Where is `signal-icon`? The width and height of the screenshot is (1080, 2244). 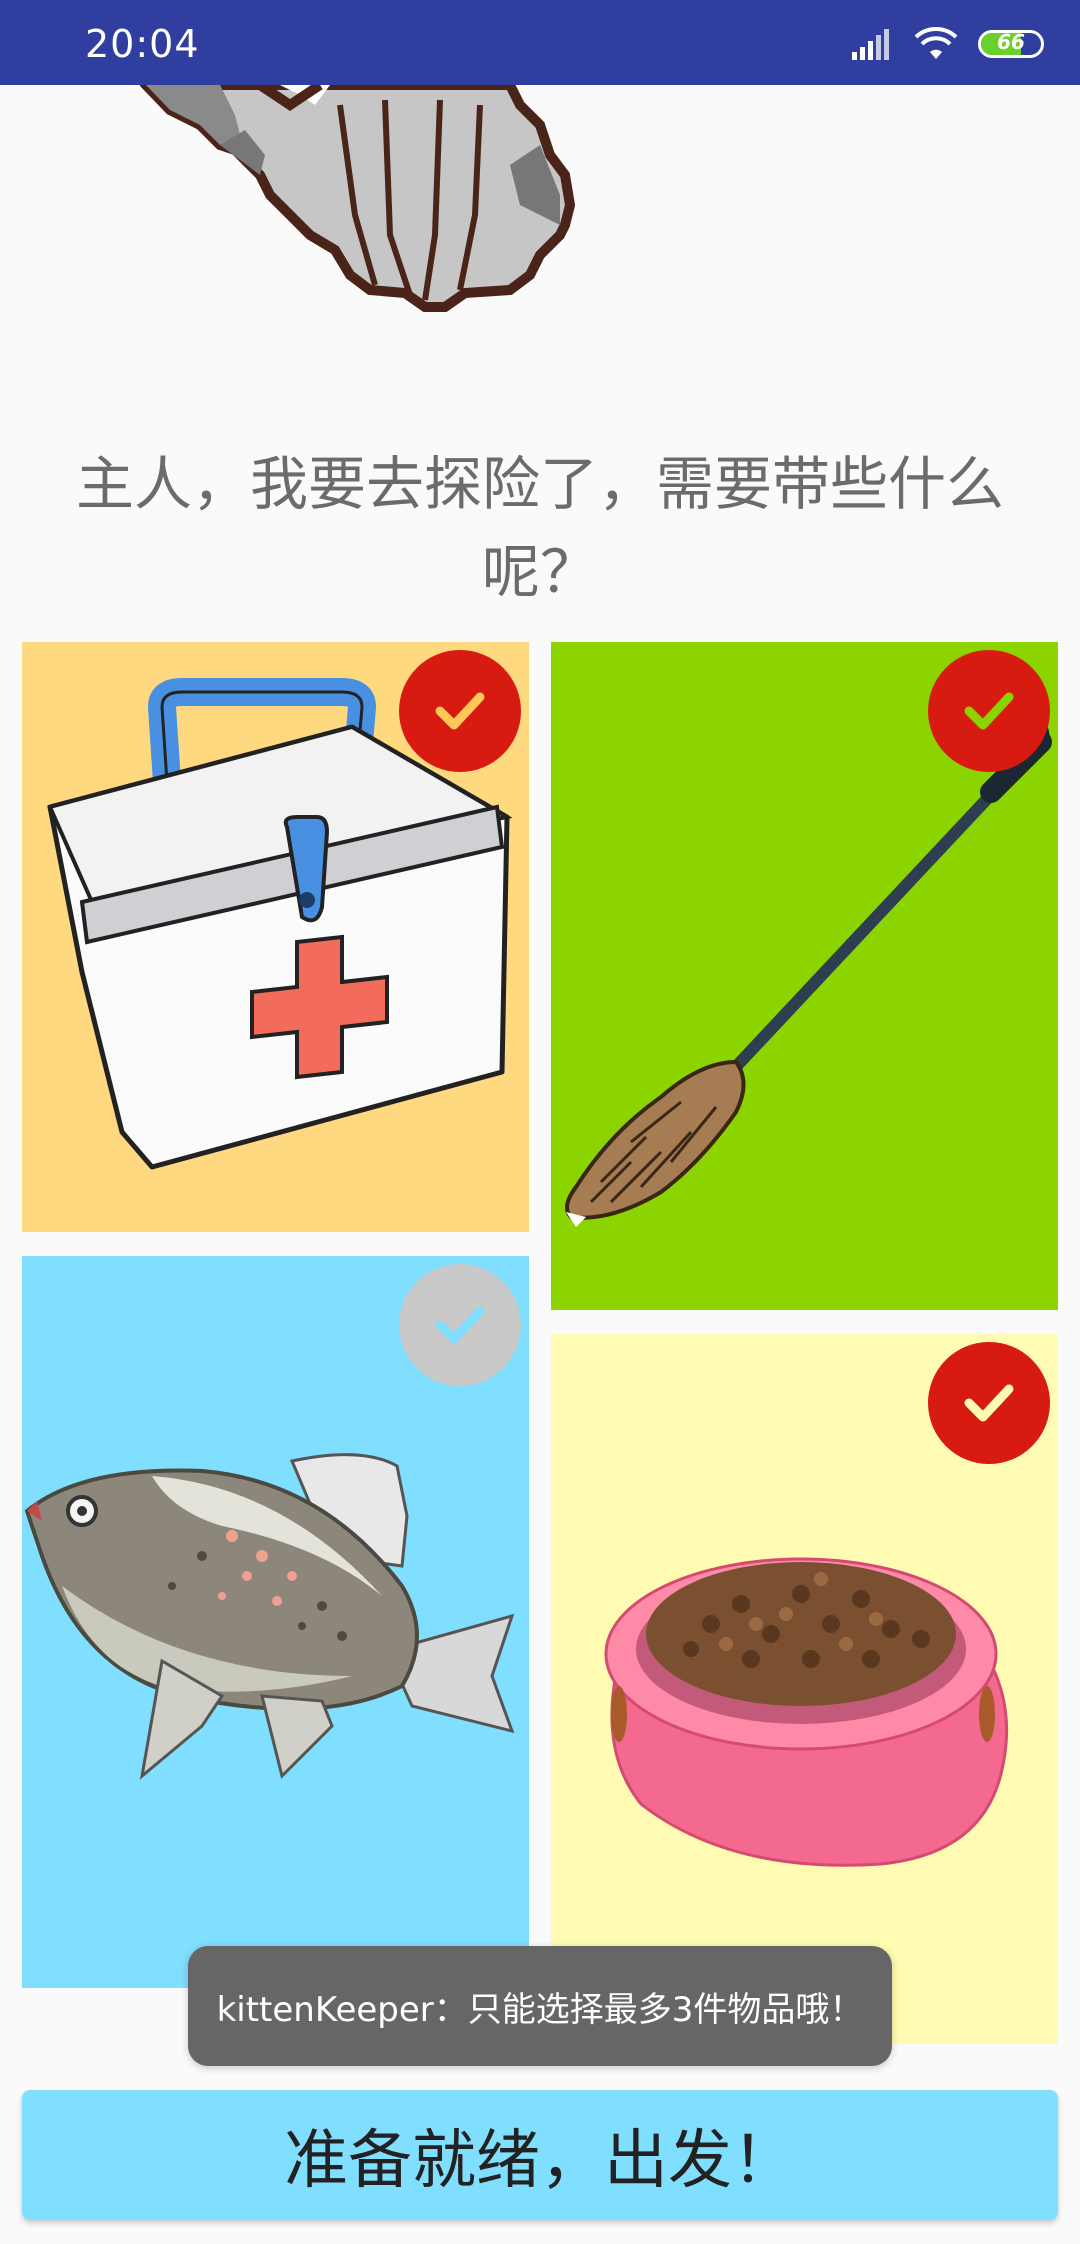
signal-icon is located at coordinates (870, 44).